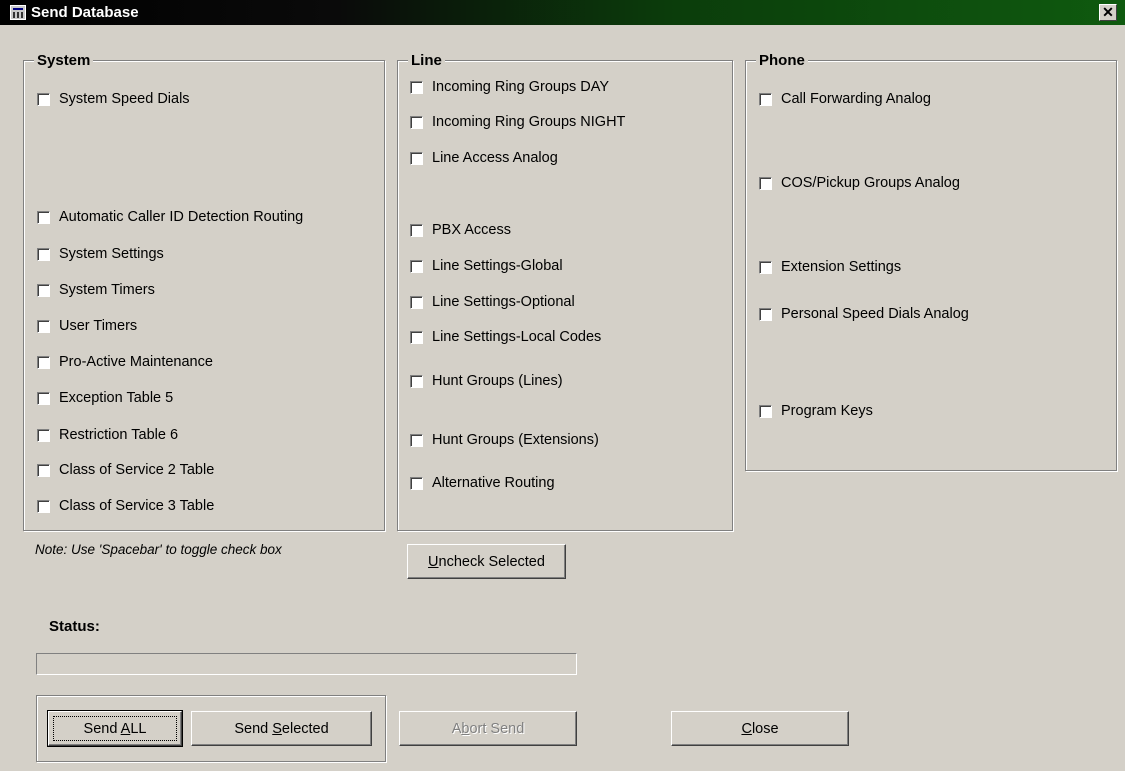 The width and height of the screenshot is (1125, 771). I want to click on spacebar-note: Note: Use 'Spacebar' to toggle check box, so click(158, 549).